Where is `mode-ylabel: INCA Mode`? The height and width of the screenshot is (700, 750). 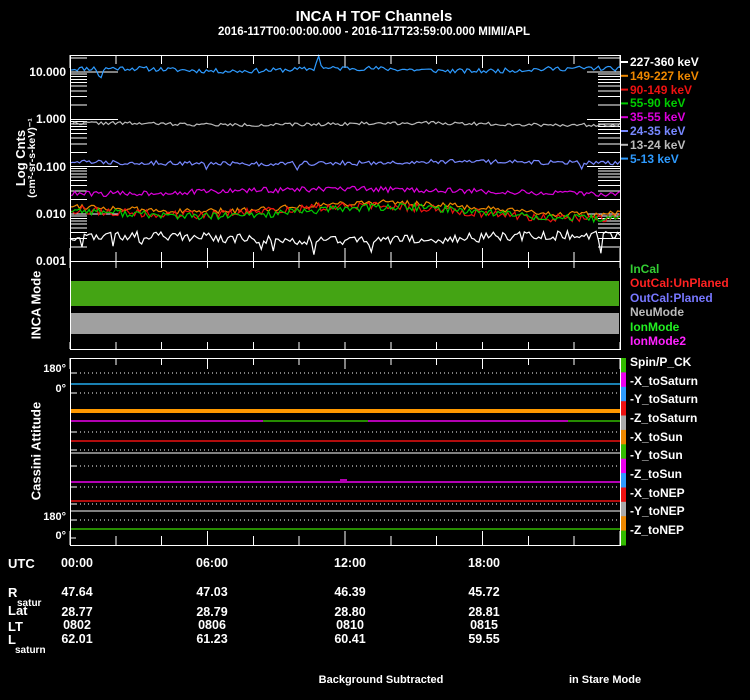
mode-ylabel: INCA Mode is located at coordinates (36, 305).